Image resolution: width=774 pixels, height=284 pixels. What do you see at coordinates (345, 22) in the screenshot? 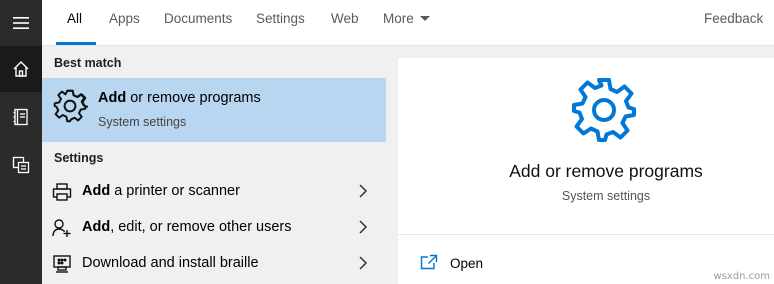
I see `tab-web: Web` at bounding box center [345, 22].